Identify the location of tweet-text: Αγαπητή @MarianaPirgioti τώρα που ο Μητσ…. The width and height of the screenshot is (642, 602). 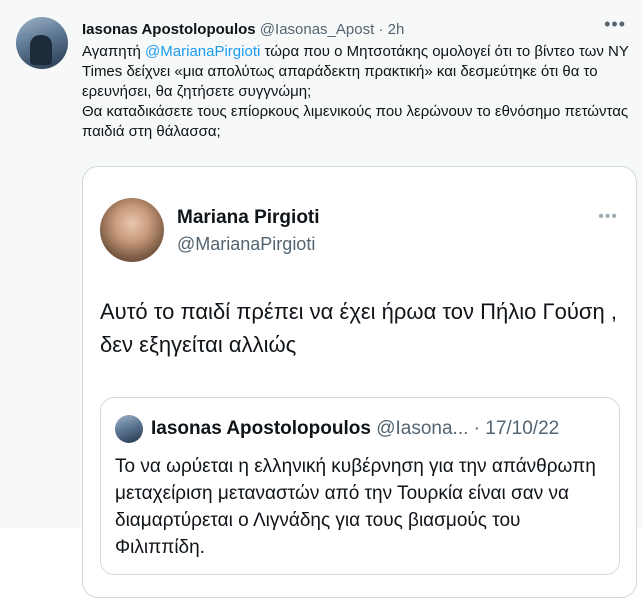
(360, 92).